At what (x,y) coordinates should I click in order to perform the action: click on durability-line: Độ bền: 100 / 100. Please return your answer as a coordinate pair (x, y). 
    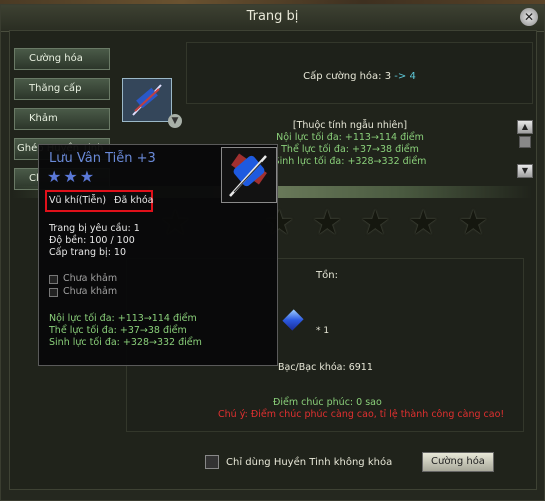
    Looking at the image, I should click on (92, 240).